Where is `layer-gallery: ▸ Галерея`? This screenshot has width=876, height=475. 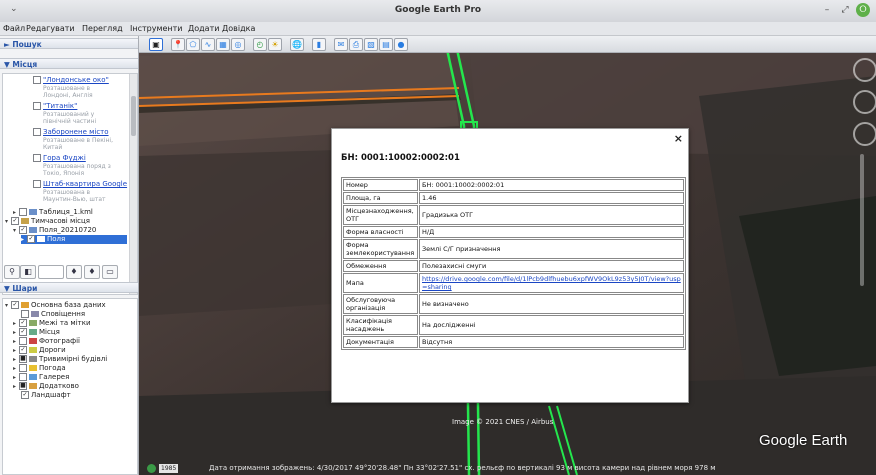 layer-gallery: ▸ Галерея is located at coordinates (41, 377).